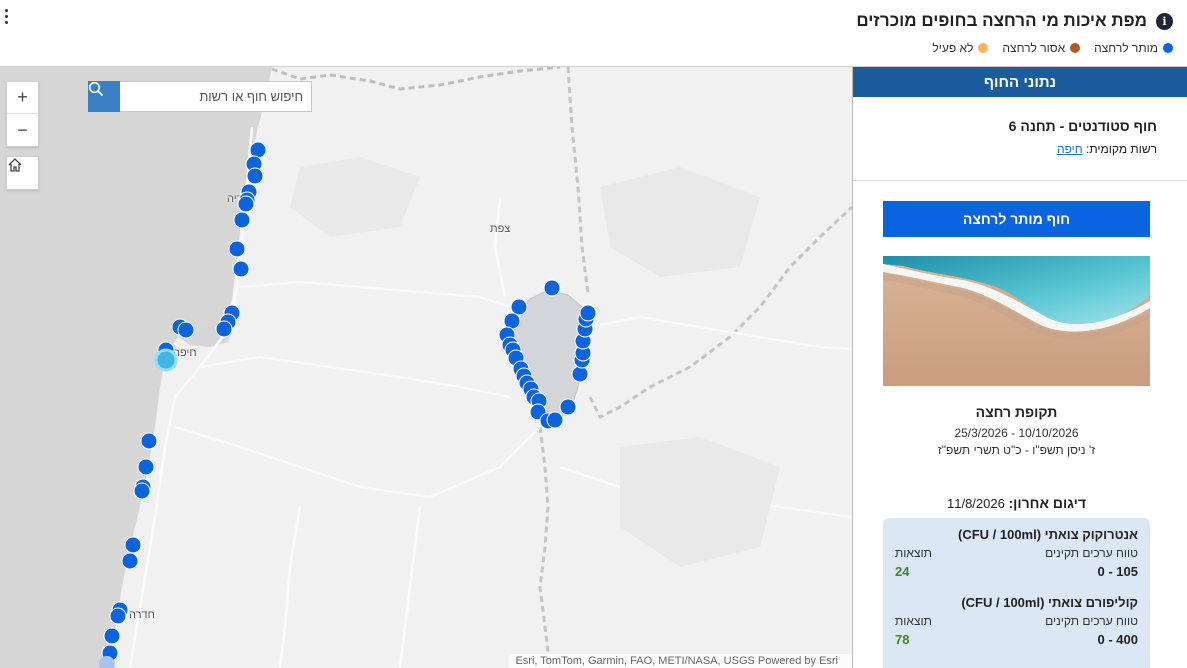 The width and height of the screenshot is (1187, 668). I want to click on authority-row: רשות מקומית: חיפה, so click(1107, 149).